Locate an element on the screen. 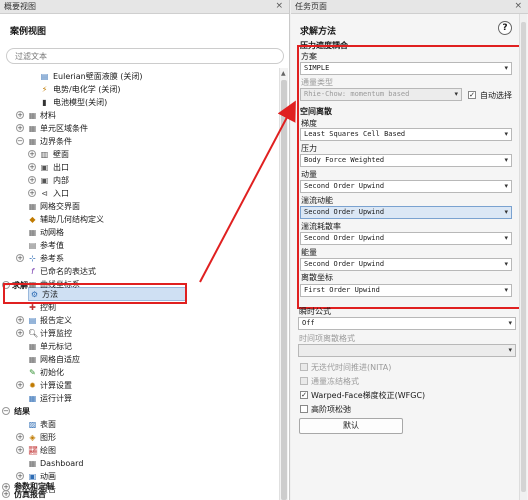  case-view-title: 案例视图 is located at coordinates (28, 32).